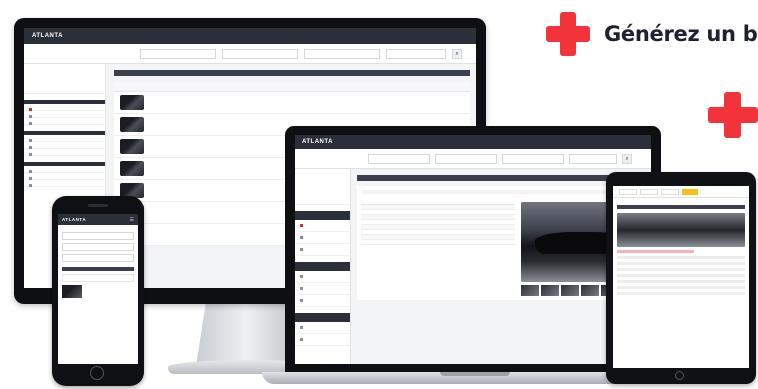 This screenshot has height=389, width=758. Describe the element at coordinates (292, 103) in the screenshot. I see `table-row` at that location.